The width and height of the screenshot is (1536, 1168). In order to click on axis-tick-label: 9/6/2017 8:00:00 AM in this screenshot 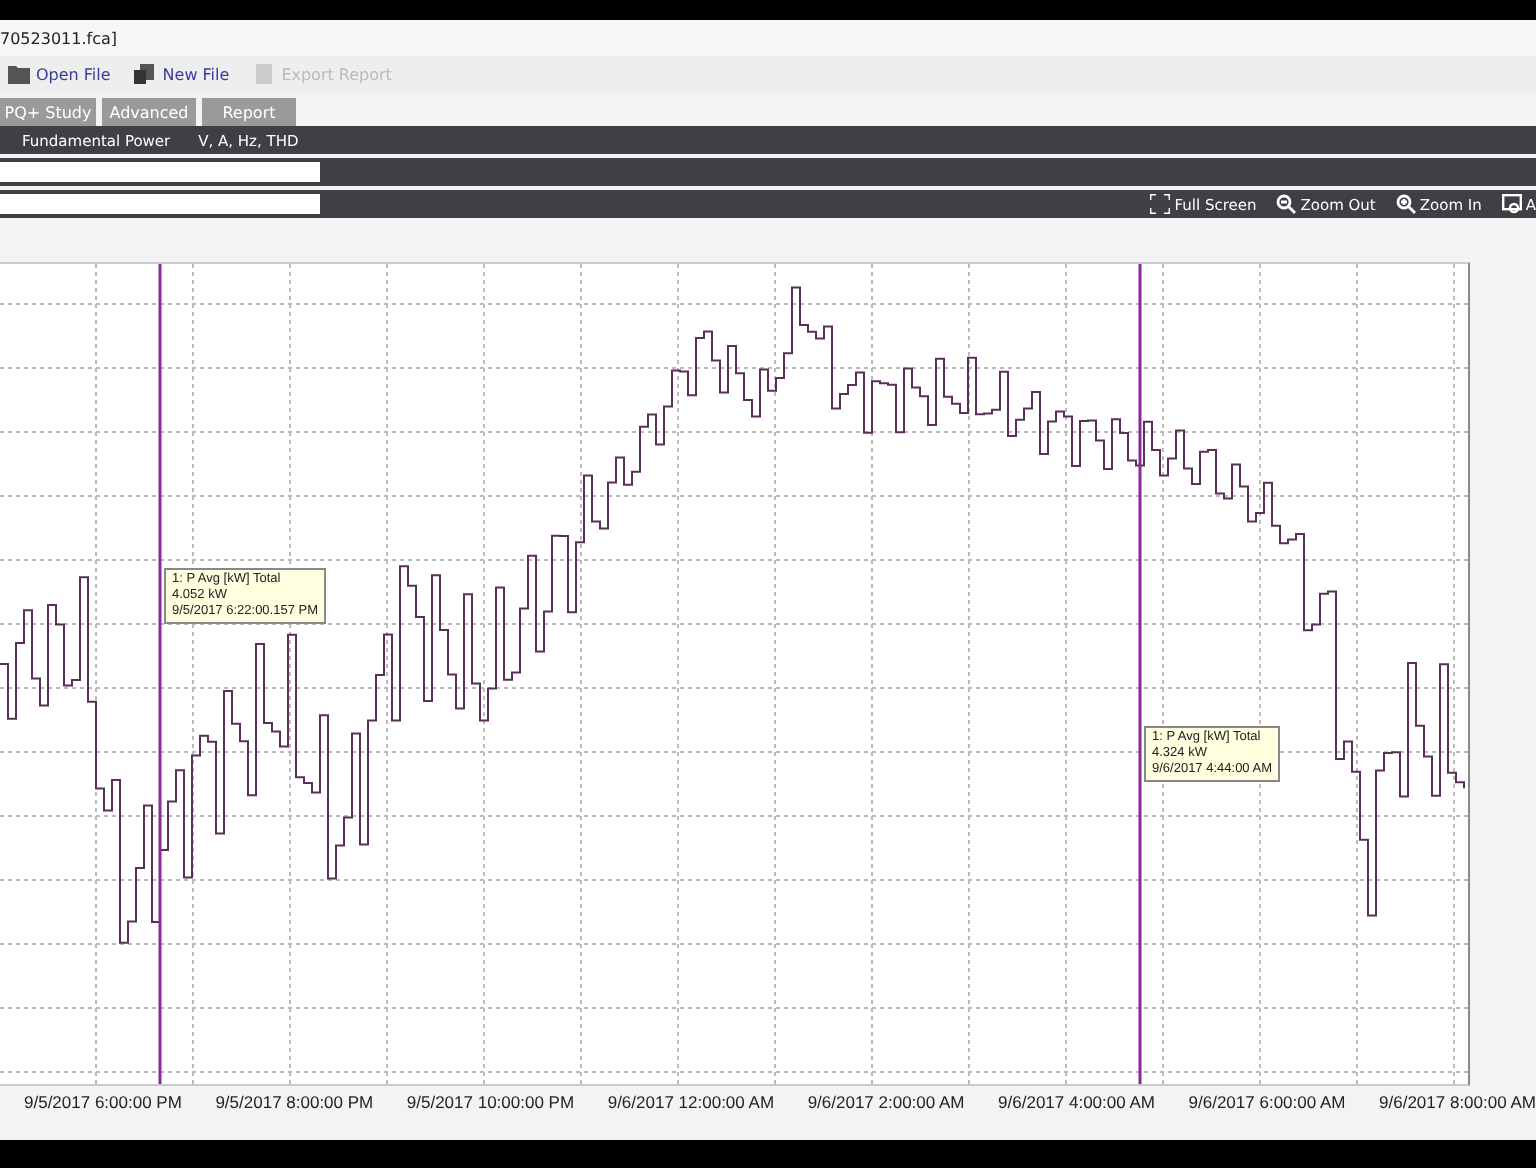, I will do `click(1457, 1102)`.